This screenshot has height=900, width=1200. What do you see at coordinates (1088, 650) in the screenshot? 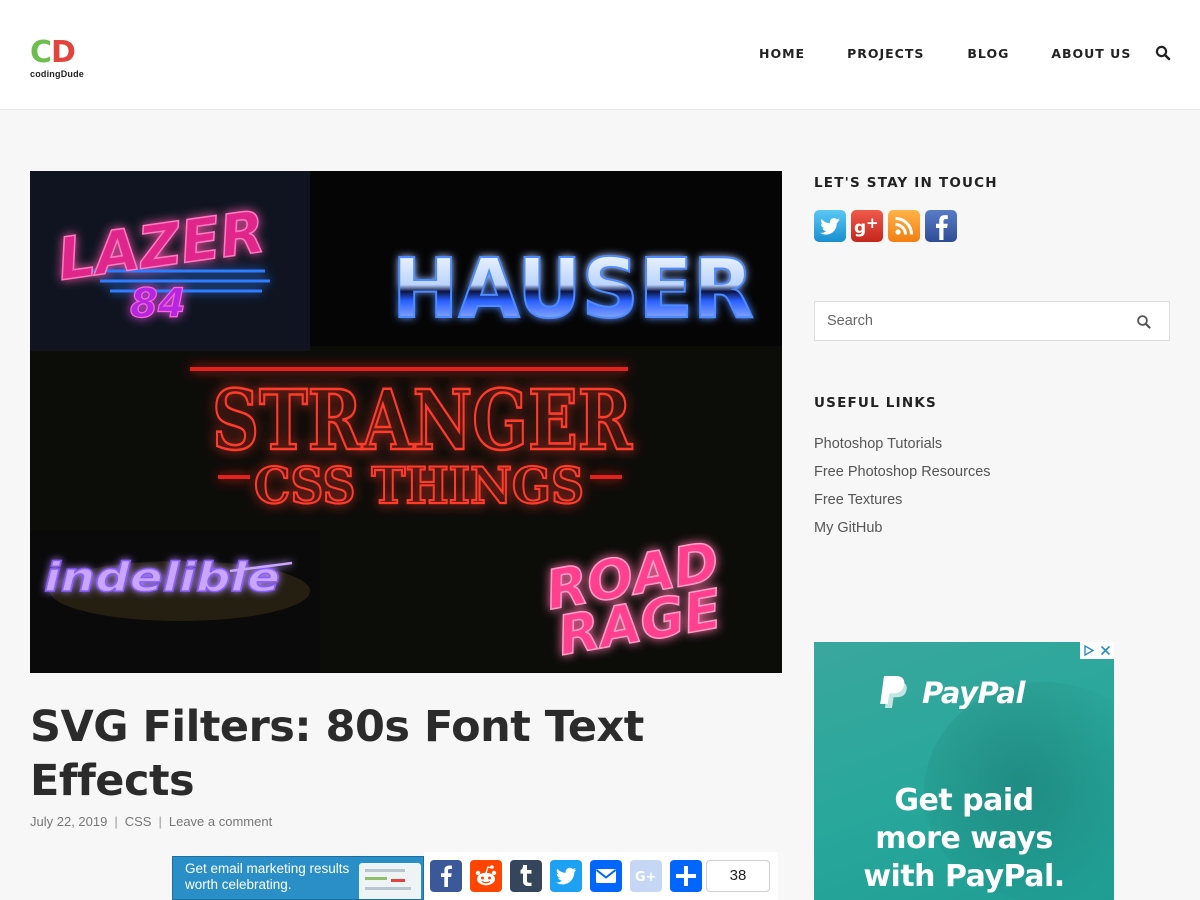
I see `adchoices-icon` at bounding box center [1088, 650].